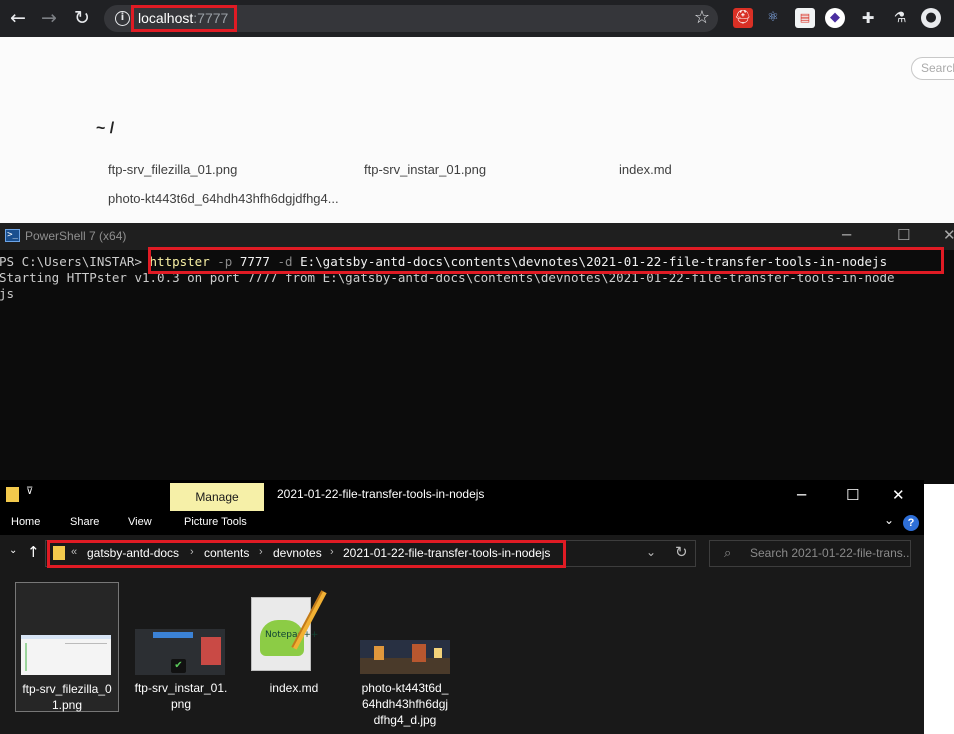  What do you see at coordinates (12, 494) in the screenshot?
I see `folder-icon` at bounding box center [12, 494].